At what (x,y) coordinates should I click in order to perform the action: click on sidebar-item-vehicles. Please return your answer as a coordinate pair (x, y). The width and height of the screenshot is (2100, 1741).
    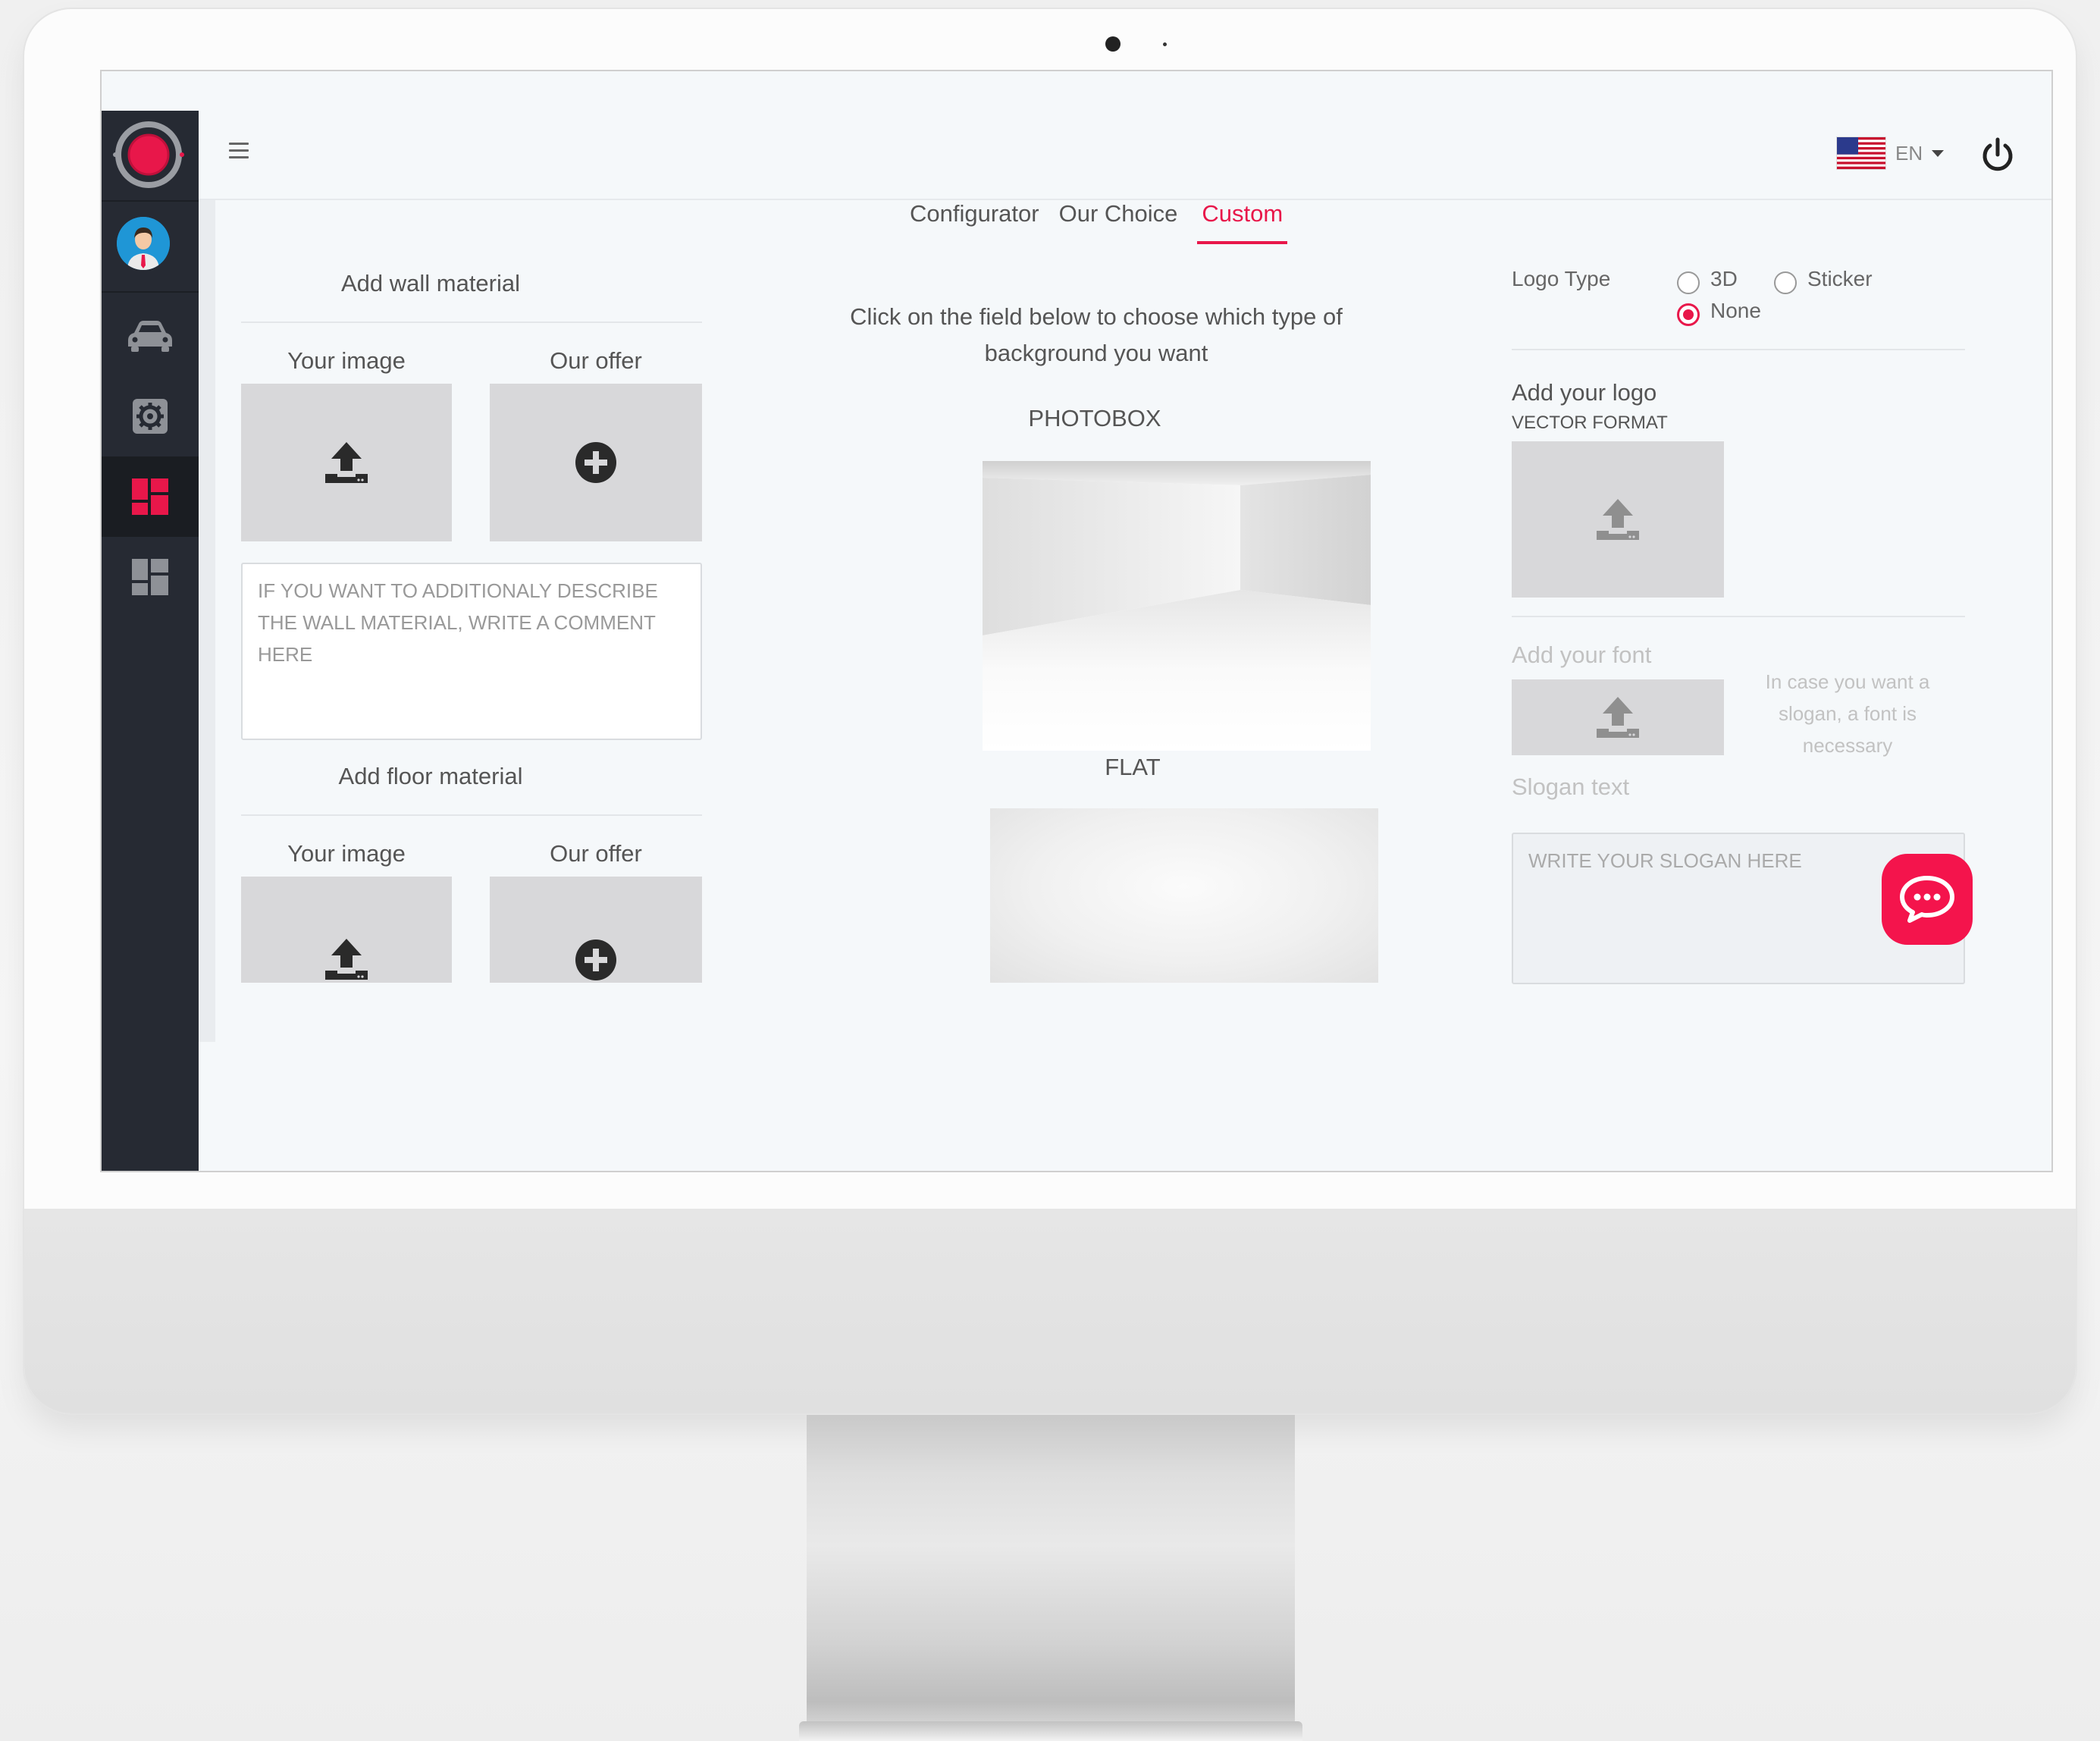
    Looking at the image, I should click on (150, 336).